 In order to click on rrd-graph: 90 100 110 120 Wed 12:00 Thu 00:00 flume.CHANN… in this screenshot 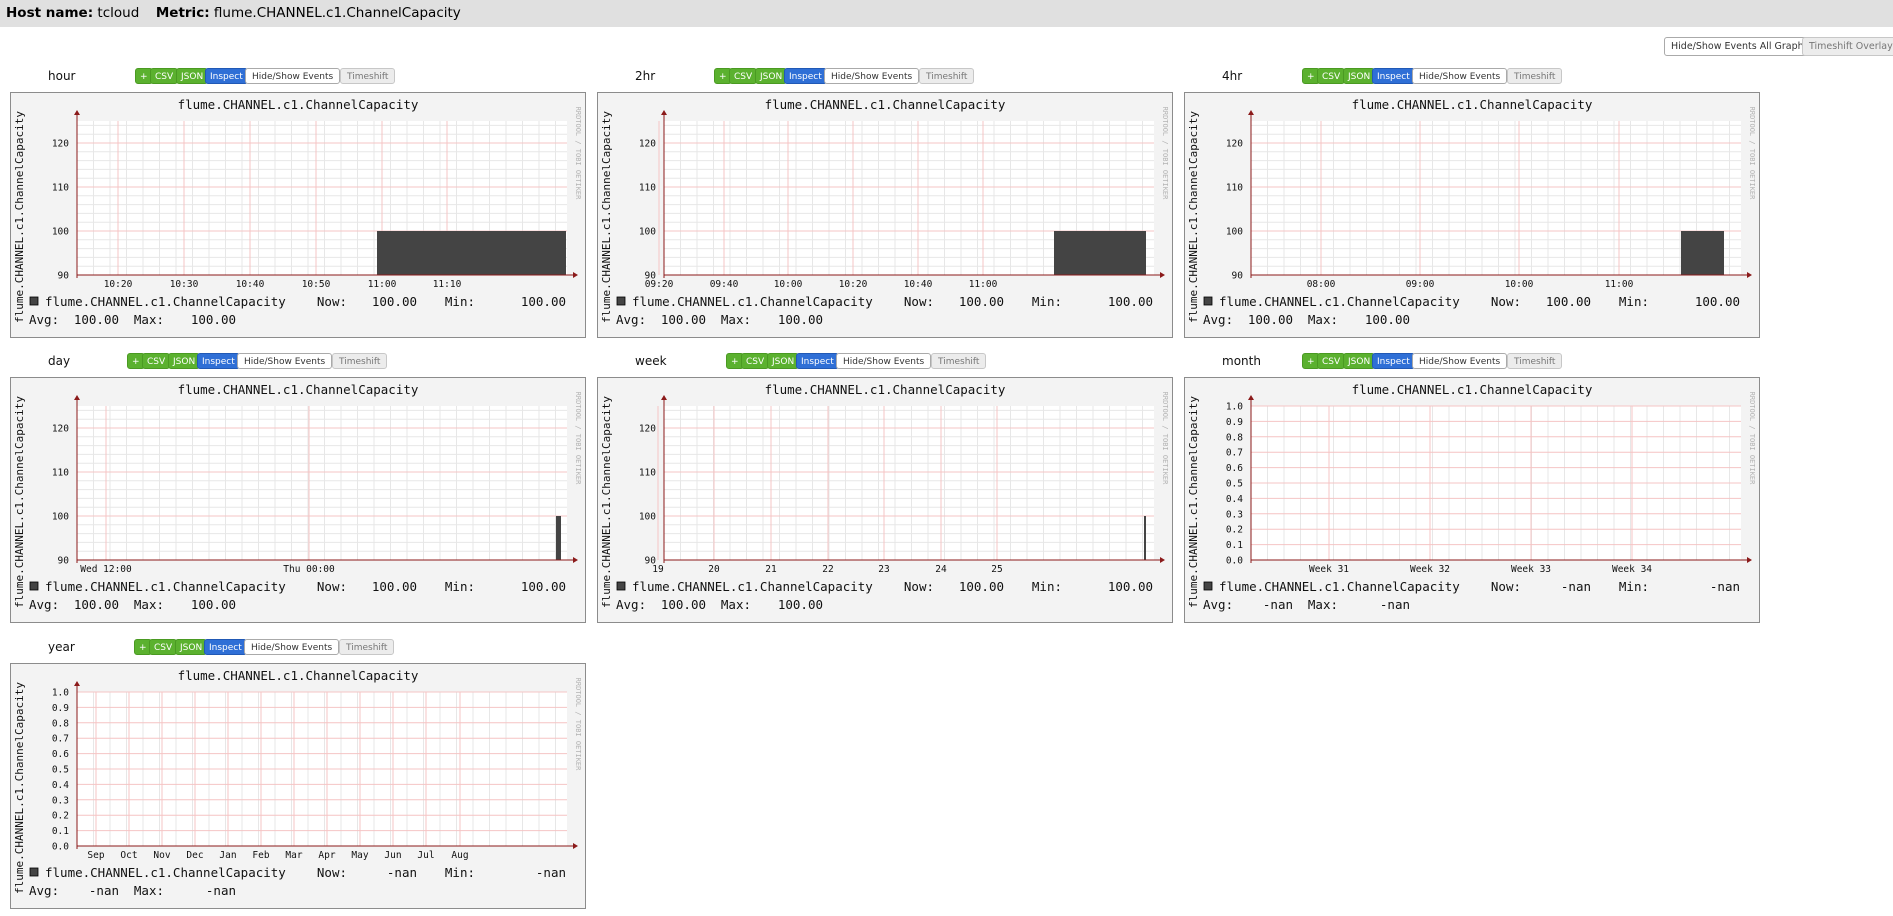, I will do `click(298, 500)`.